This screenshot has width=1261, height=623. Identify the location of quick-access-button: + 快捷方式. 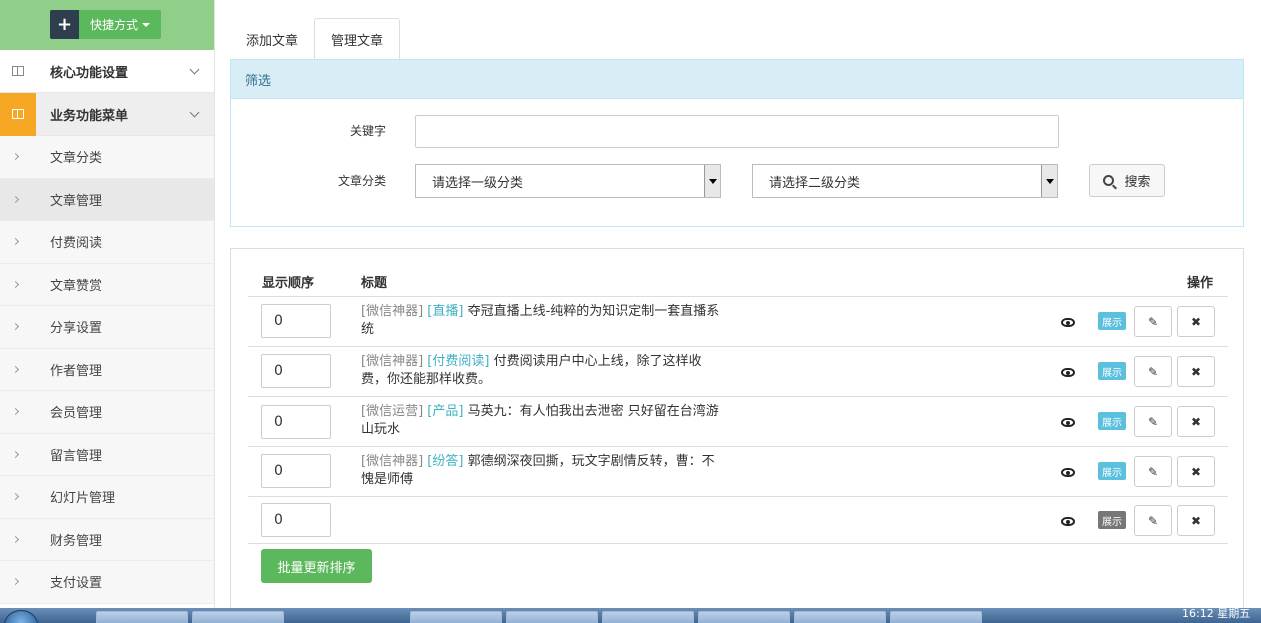
(105, 24).